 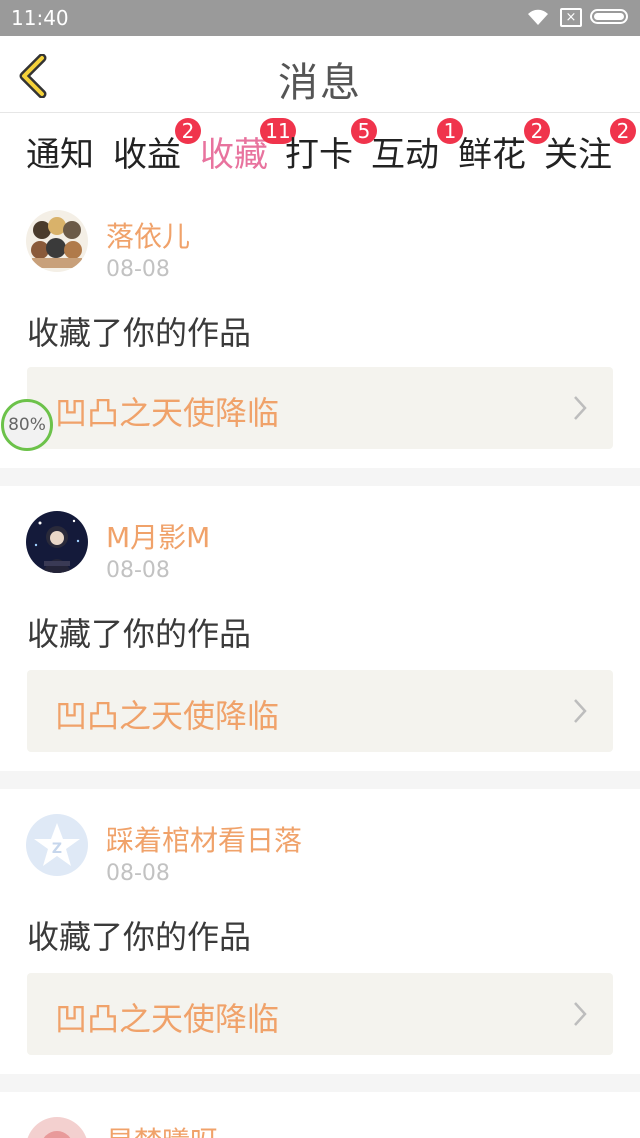 I want to click on tab-label: 收藏, so click(x=234, y=155).